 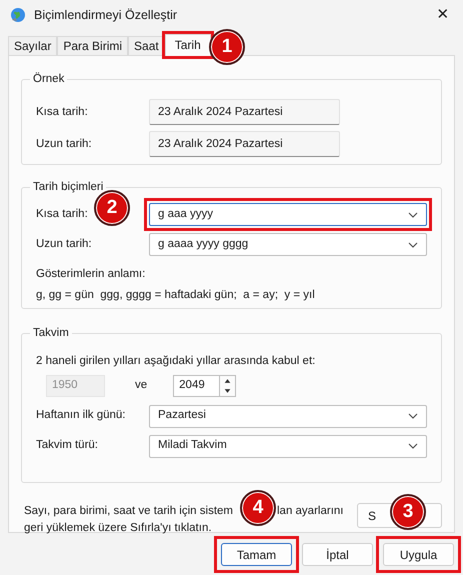 I want to click on year-field: 2049, so click(x=196, y=385).